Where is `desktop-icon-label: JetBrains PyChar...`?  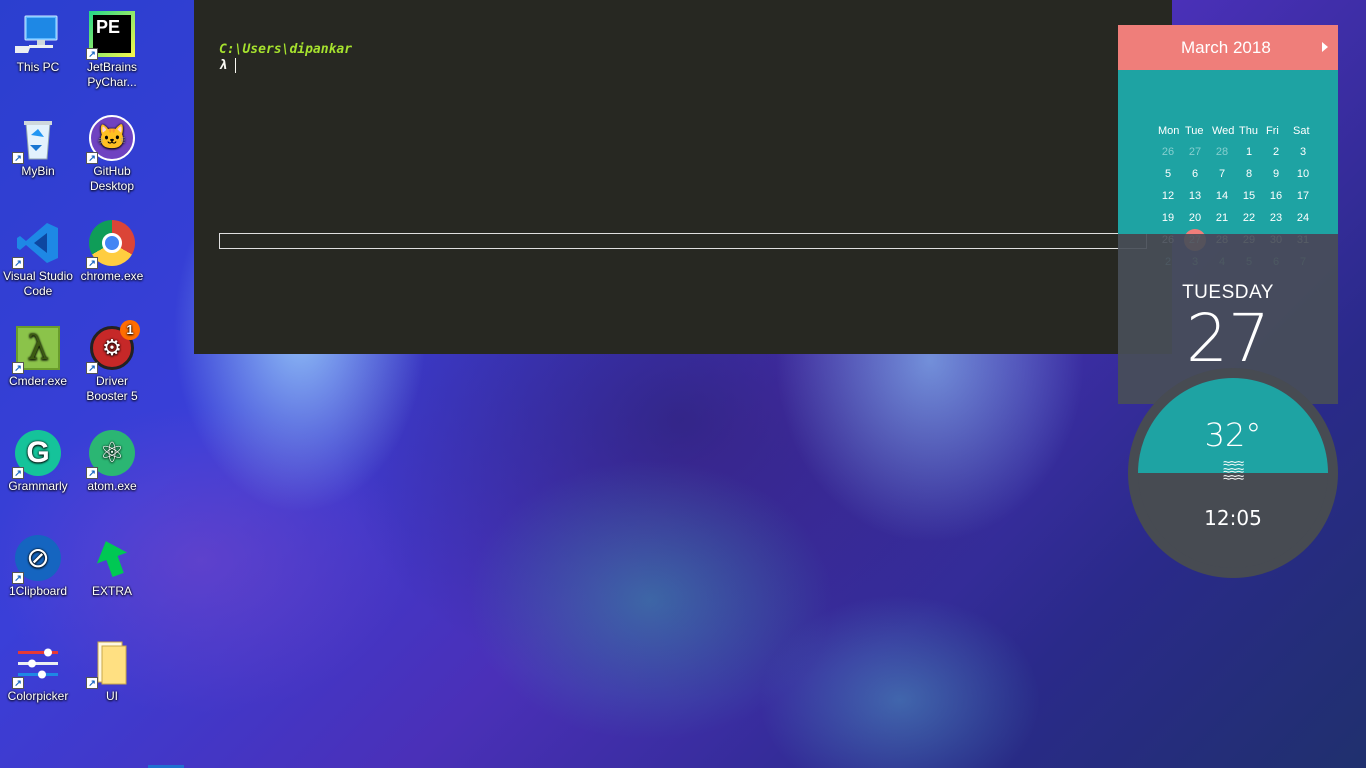
desktop-icon-label: JetBrains PyChar... is located at coordinates (112, 74).